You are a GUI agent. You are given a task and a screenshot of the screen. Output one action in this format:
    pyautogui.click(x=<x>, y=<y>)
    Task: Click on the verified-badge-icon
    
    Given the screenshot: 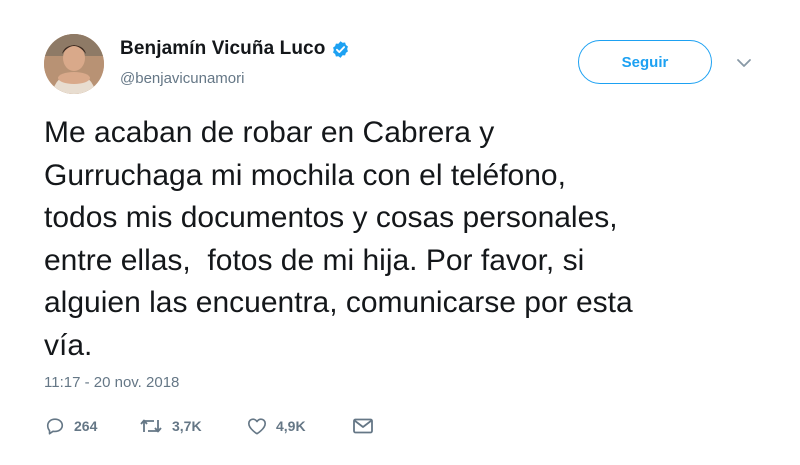 What is the action you would take?
    pyautogui.click(x=340, y=49)
    